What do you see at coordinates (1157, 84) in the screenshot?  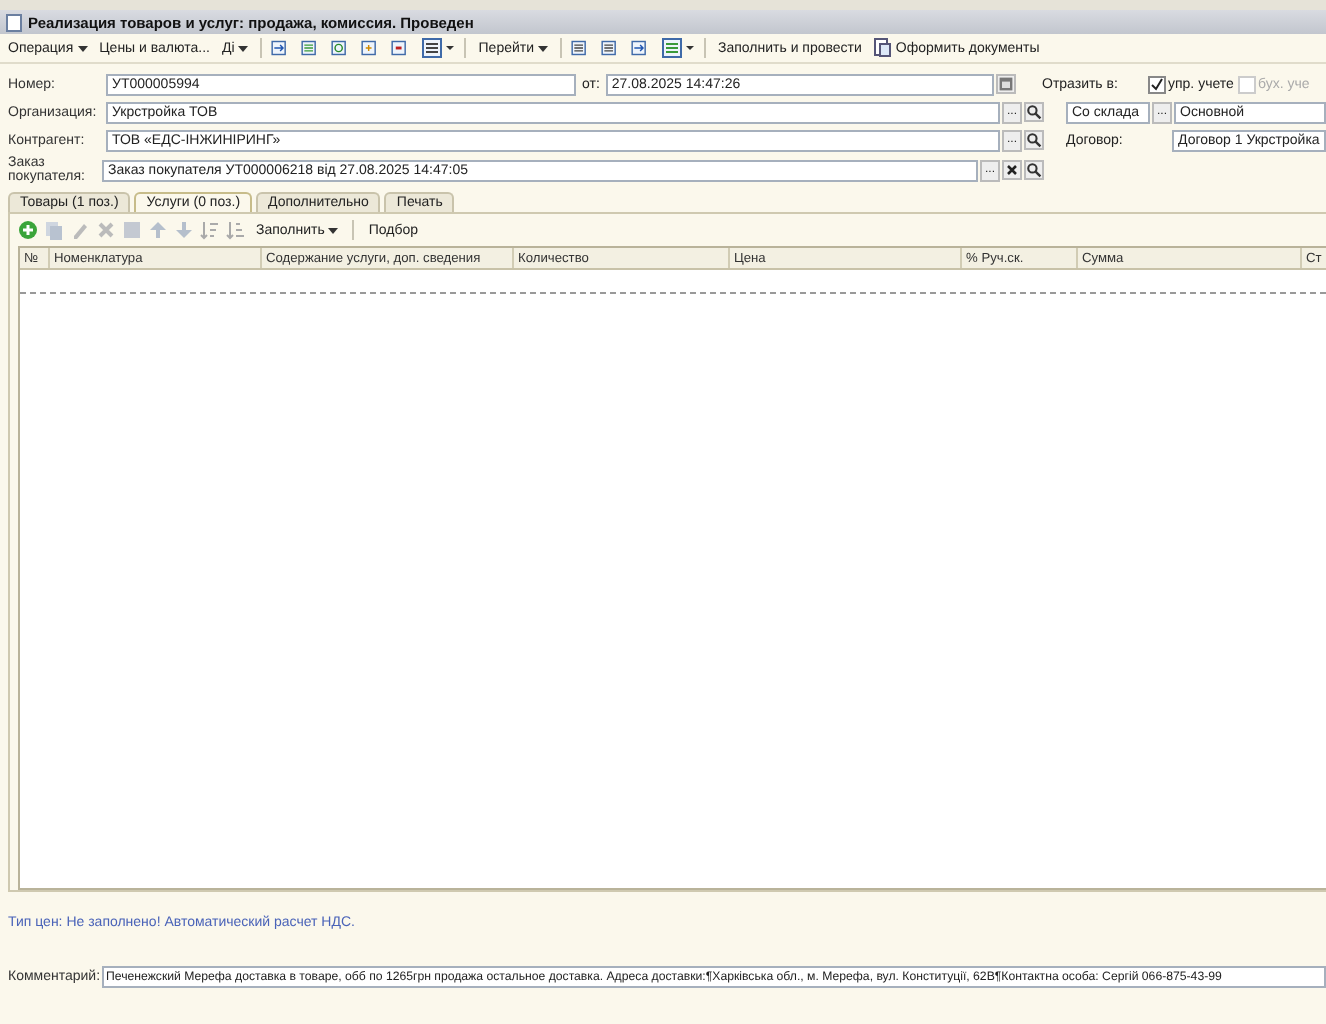 I see `checkmark-icon` at bounding box center [1157, 84].